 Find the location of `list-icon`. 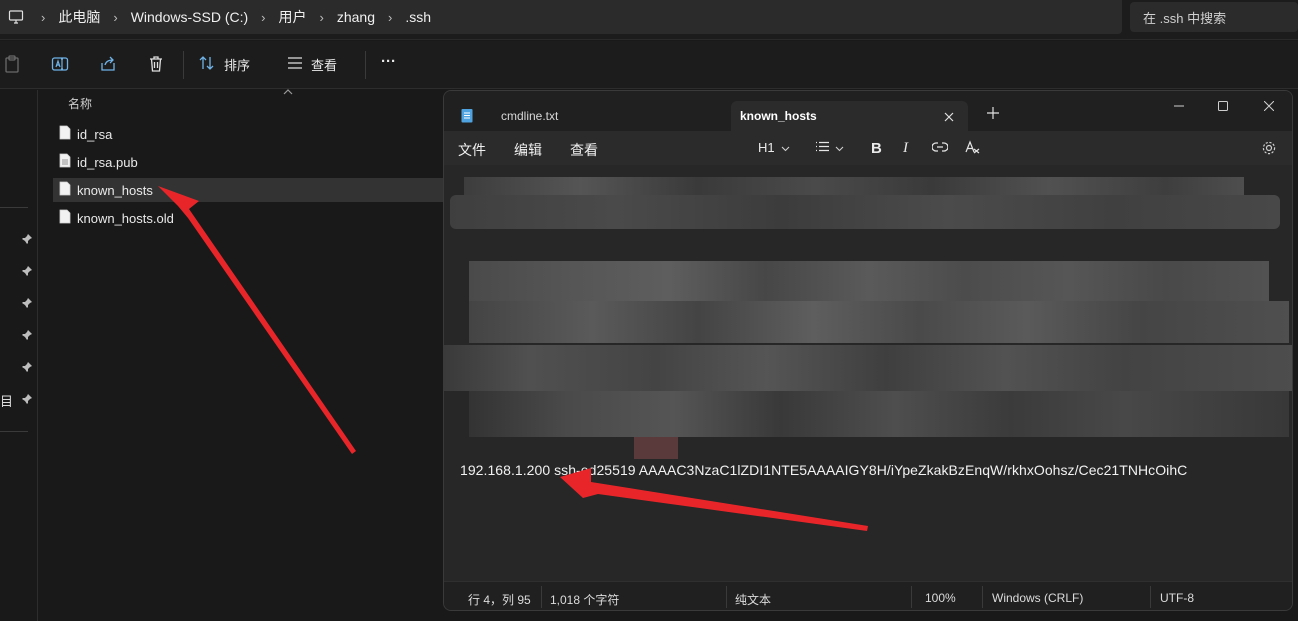

list-icon is located at coordinates (822, 147).